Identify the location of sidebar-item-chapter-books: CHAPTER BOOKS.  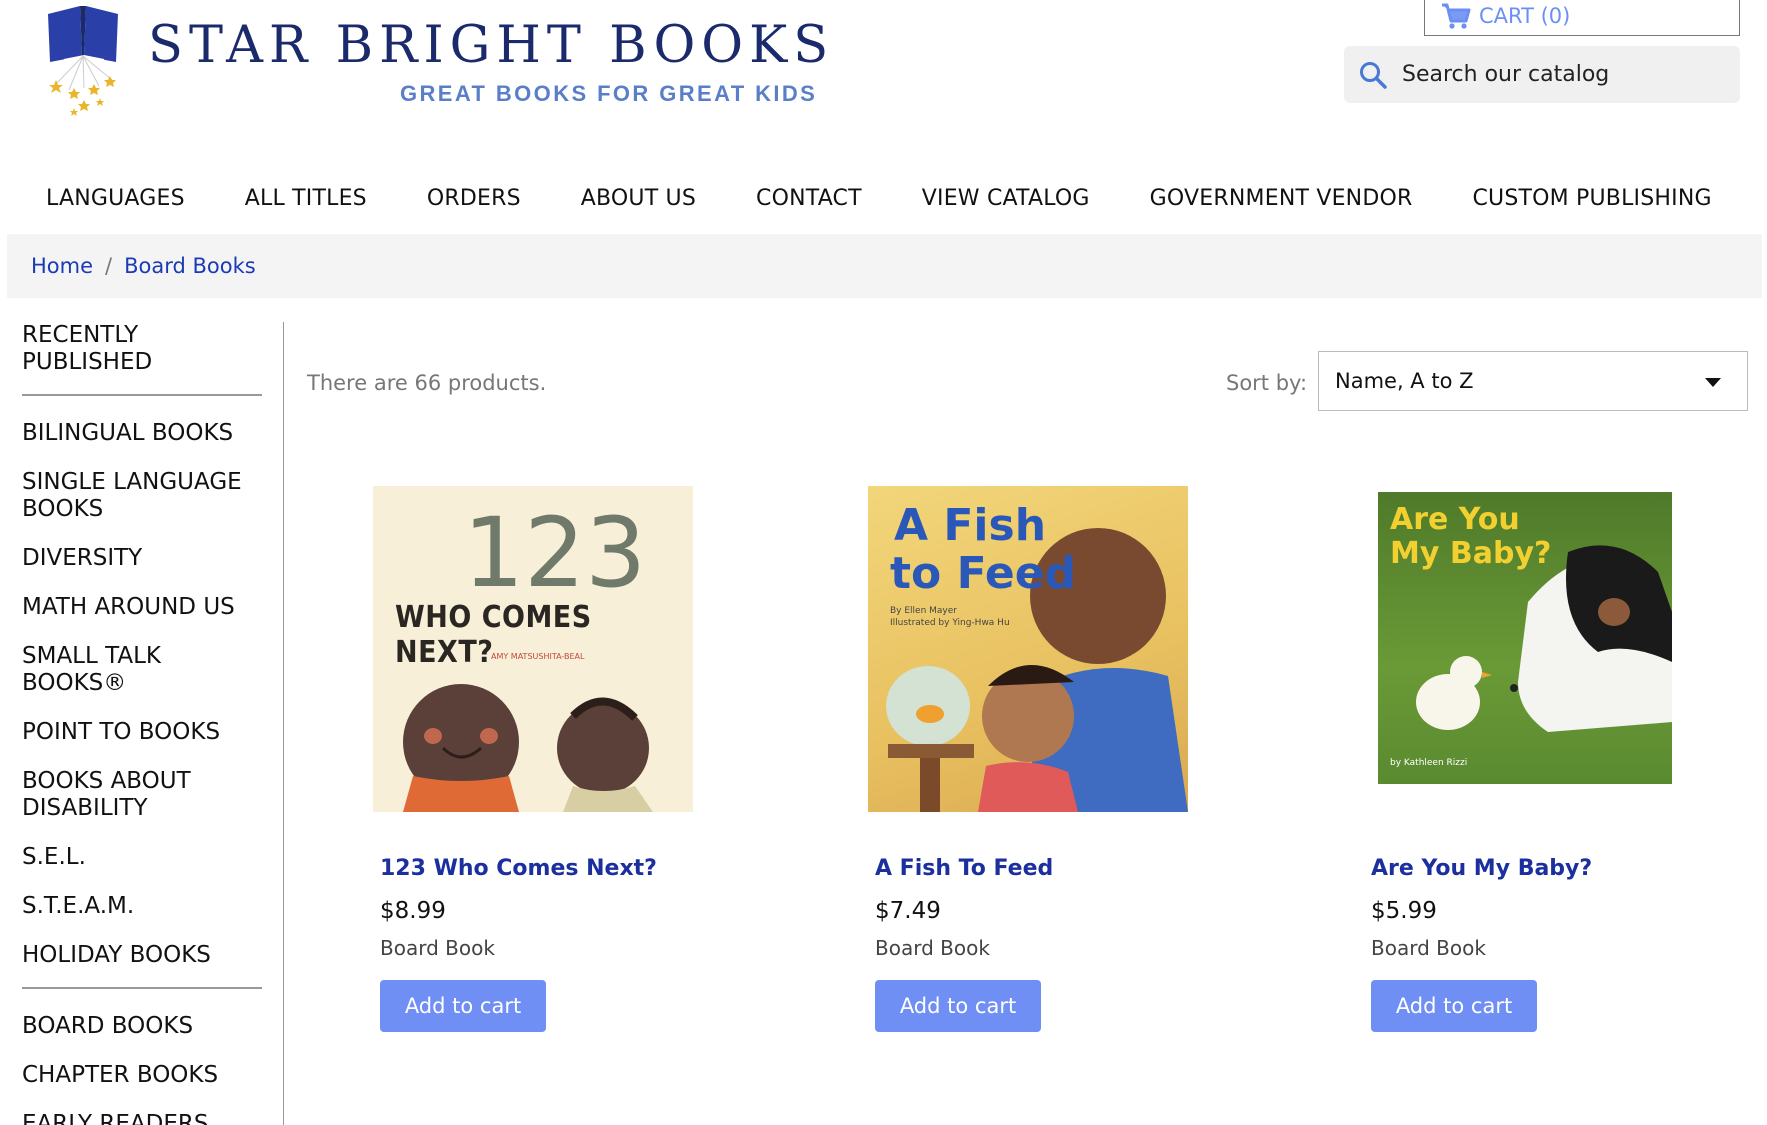
(142, 1075).